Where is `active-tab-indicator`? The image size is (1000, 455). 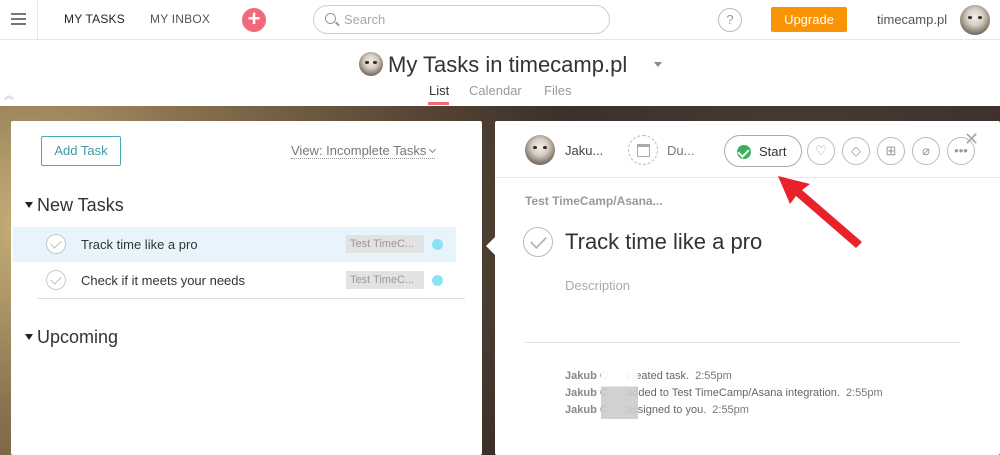
active-tab-indicator is located at coordinates (438, 103).